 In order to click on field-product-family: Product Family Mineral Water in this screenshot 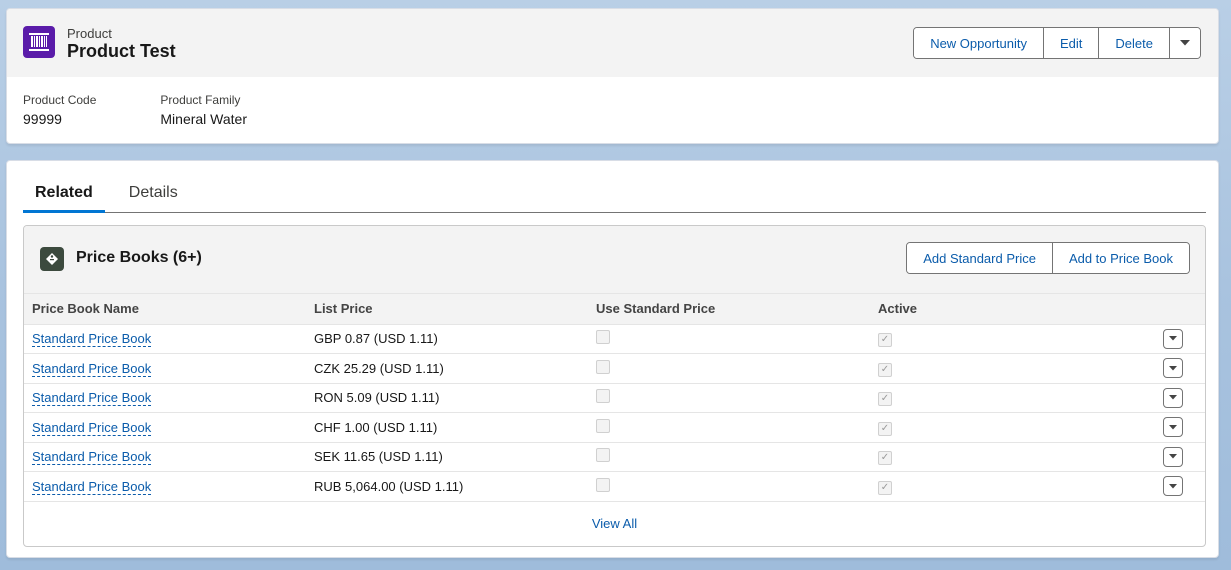, I will do `click(203, 110)`.